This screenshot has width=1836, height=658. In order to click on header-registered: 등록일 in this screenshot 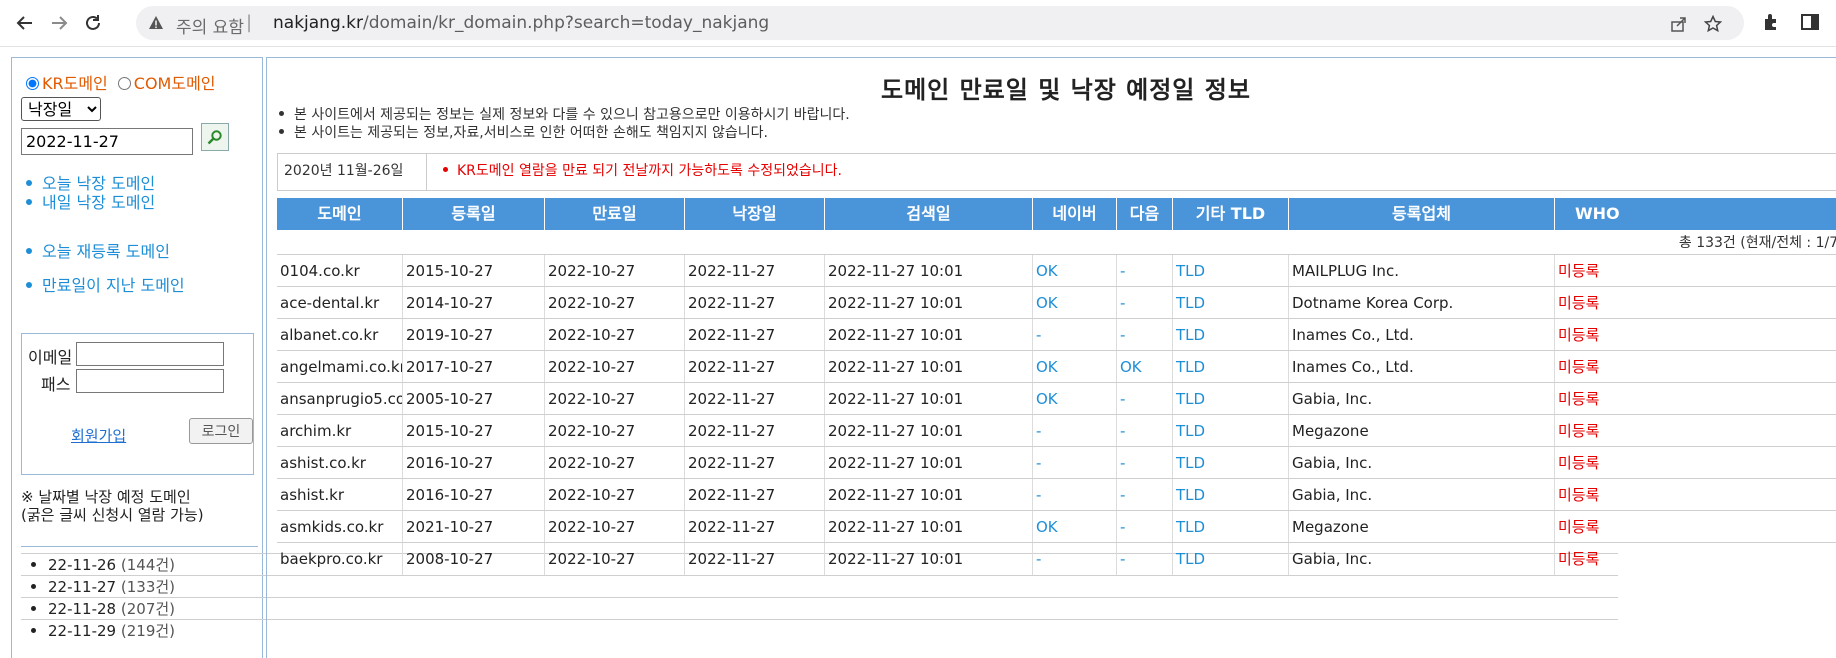, I will do `click(474, 214)`.